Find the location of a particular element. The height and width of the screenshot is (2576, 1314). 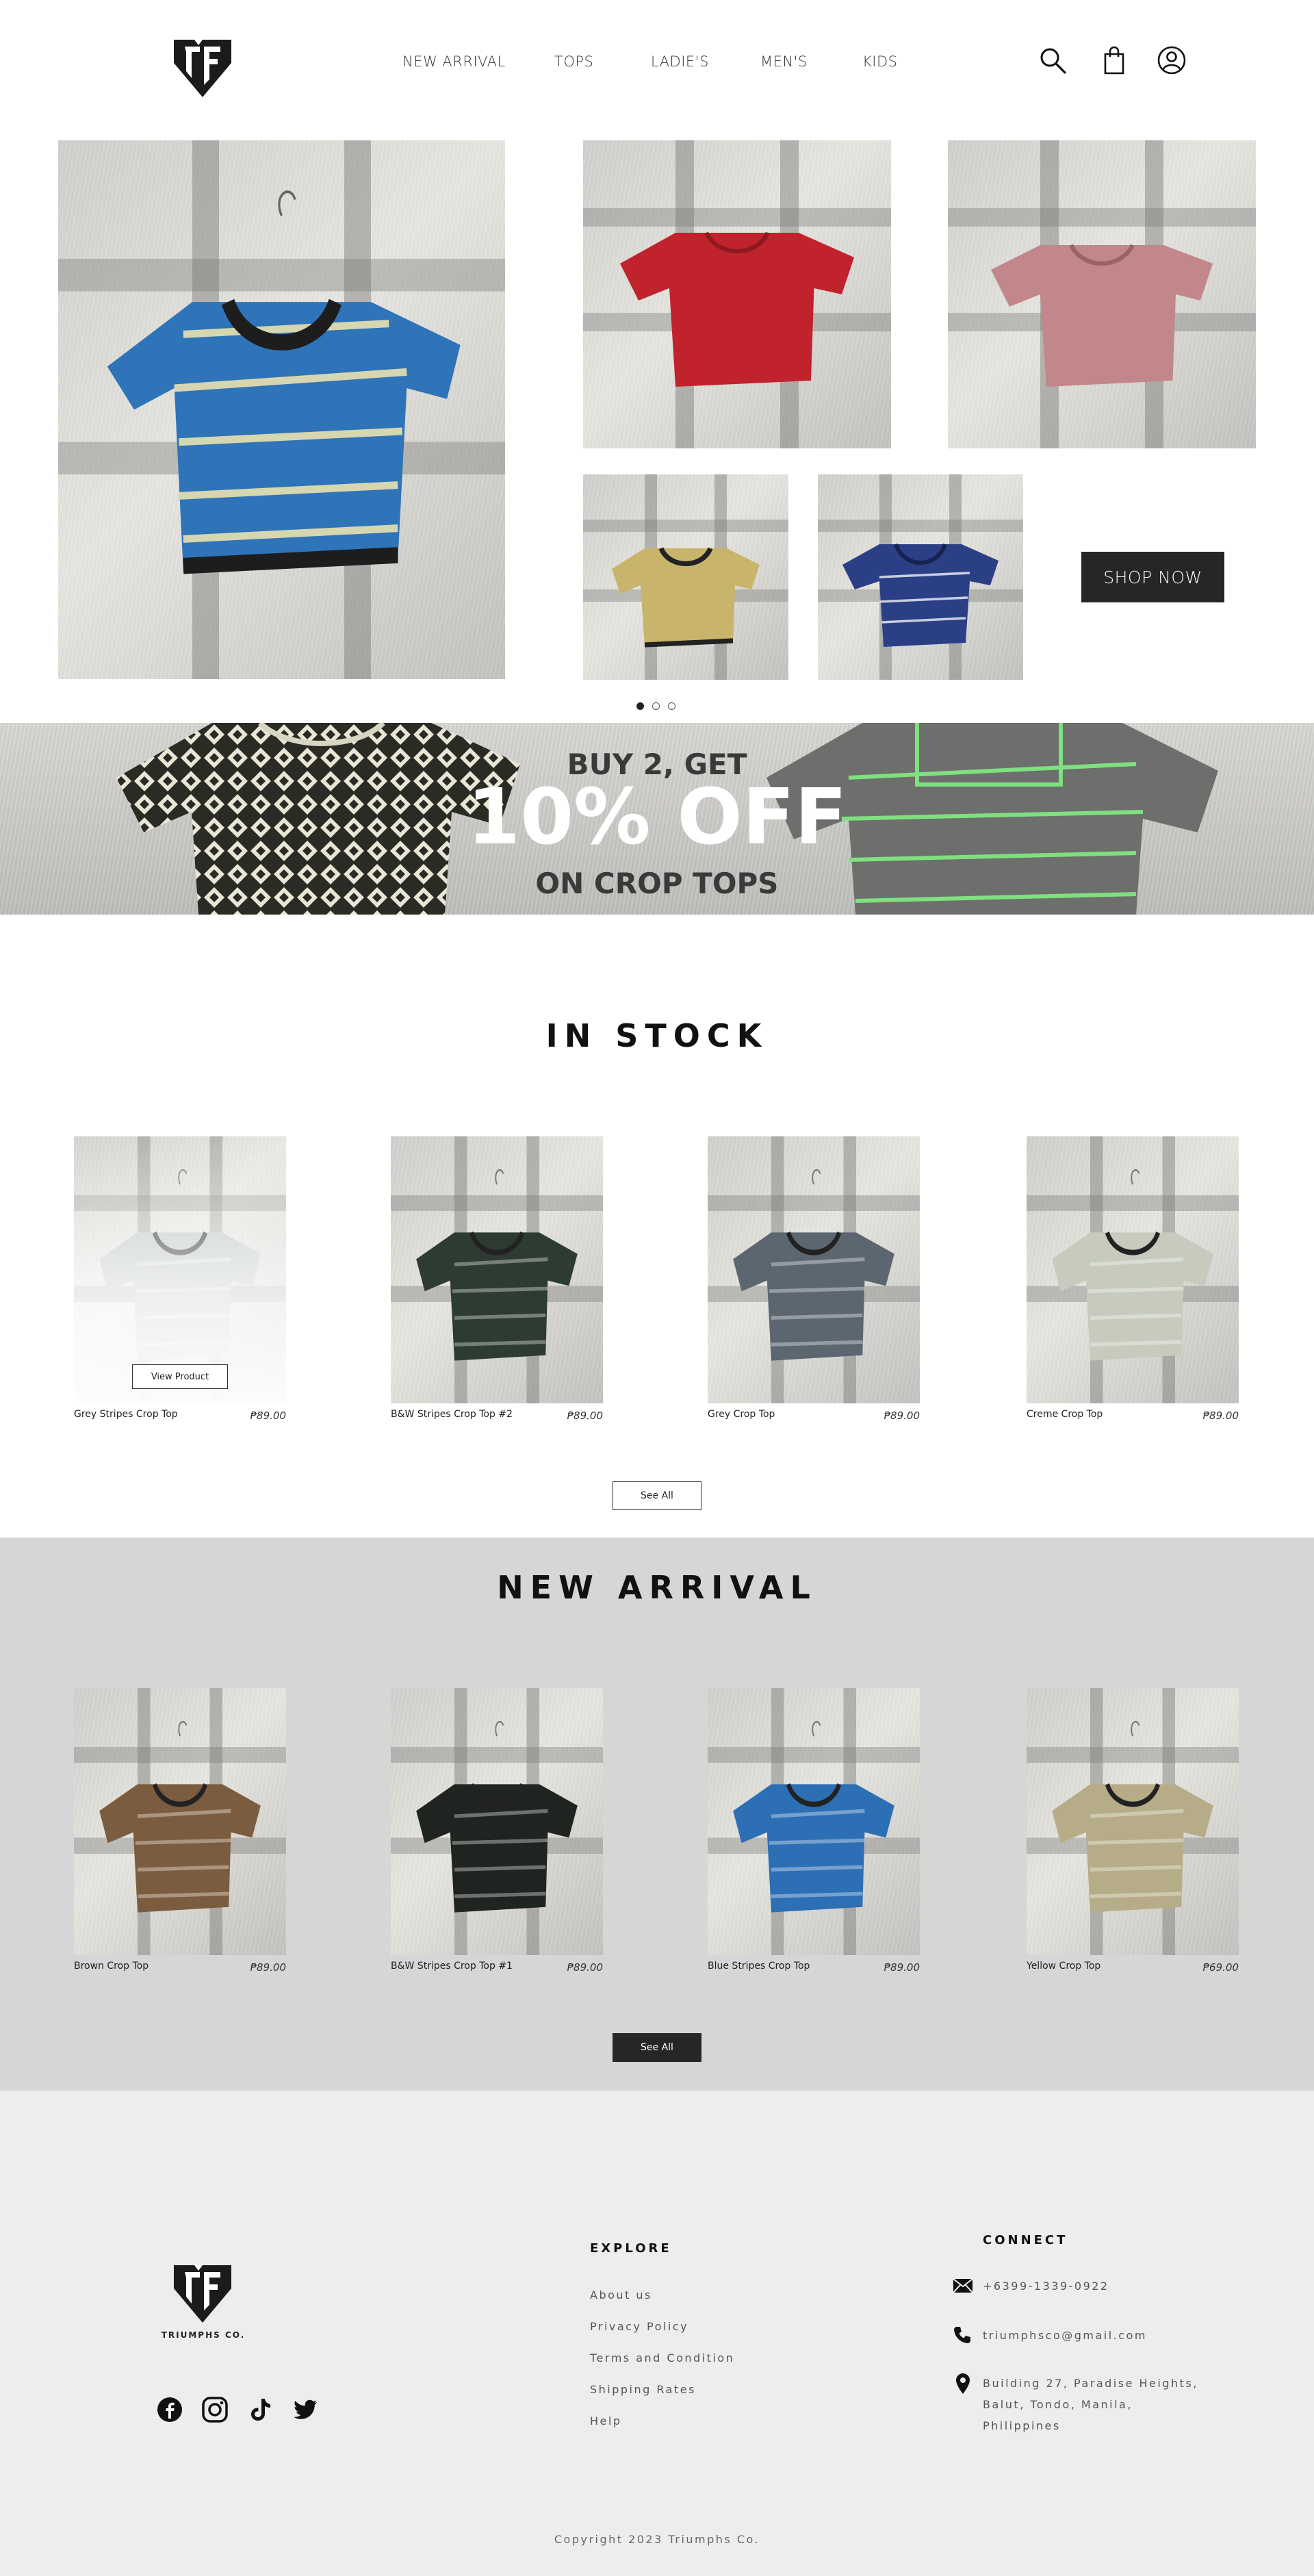

explore-title: EXPLORE is located at coordinates (631, 2248).